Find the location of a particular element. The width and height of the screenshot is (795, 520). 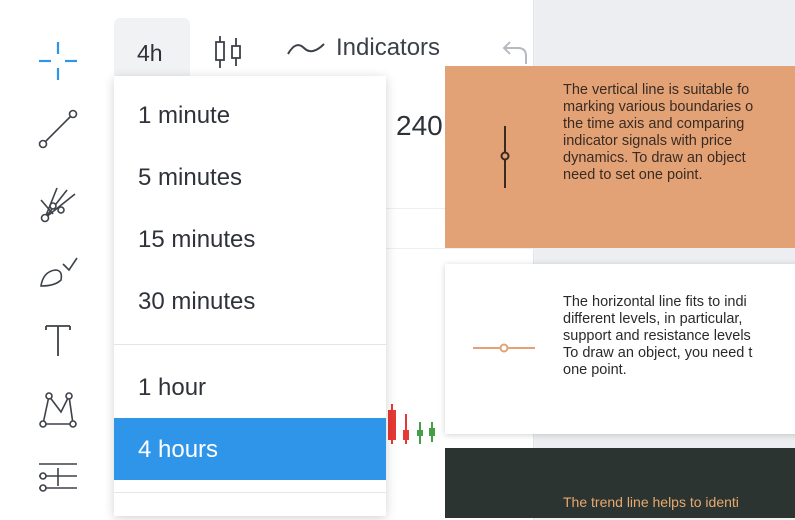

fibonacci-icon is located at coordinates (58, 477).